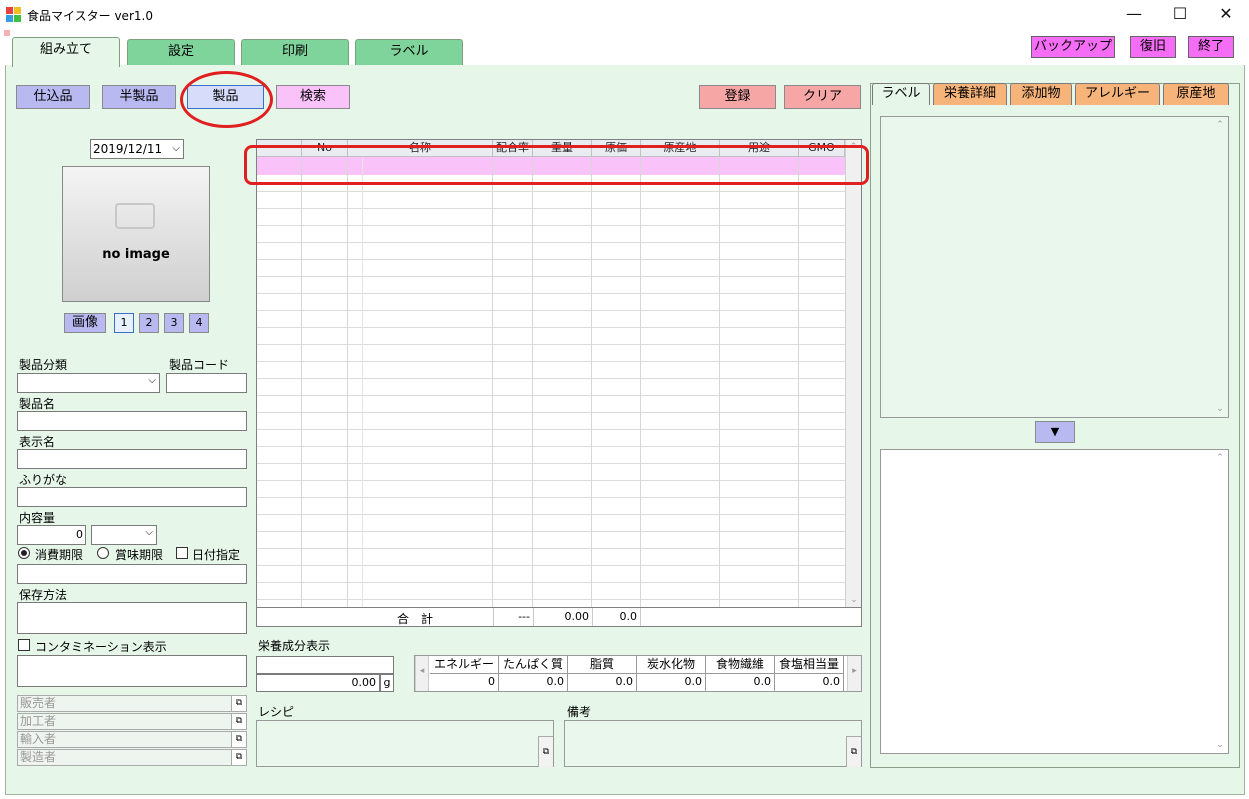 This screenshot has width=1249, height=799. I want to click on right-tab-label: ラベル, so click(901, 94).